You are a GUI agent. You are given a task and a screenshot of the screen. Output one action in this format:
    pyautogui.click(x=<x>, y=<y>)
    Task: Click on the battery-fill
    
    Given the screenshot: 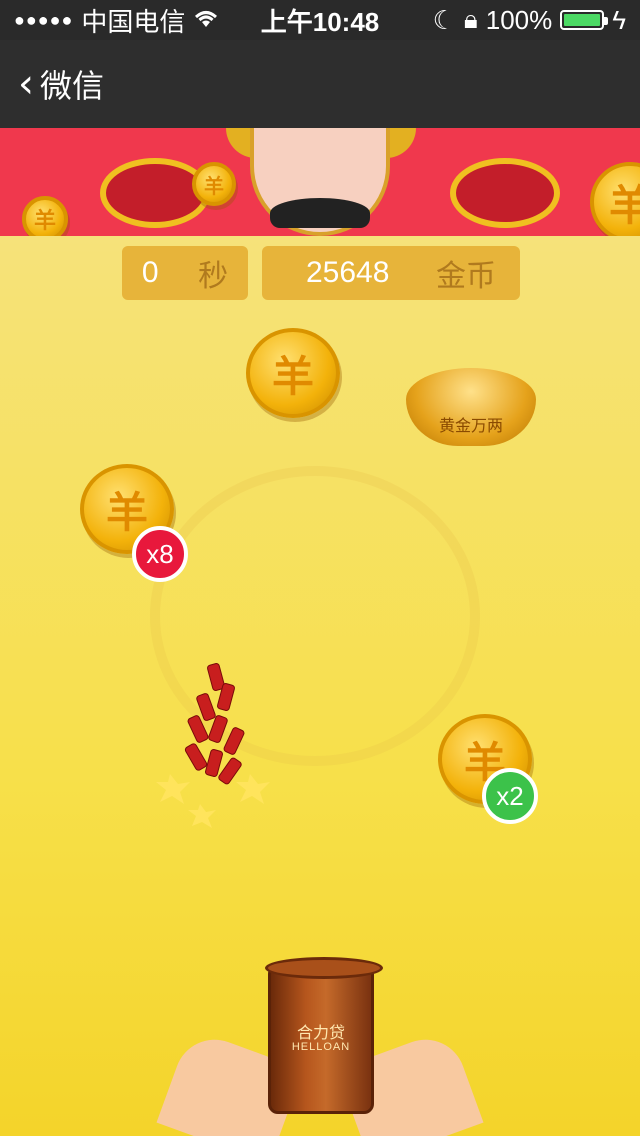 What is the action you would take?
    pyautogui.click(x=582, y=20)
    